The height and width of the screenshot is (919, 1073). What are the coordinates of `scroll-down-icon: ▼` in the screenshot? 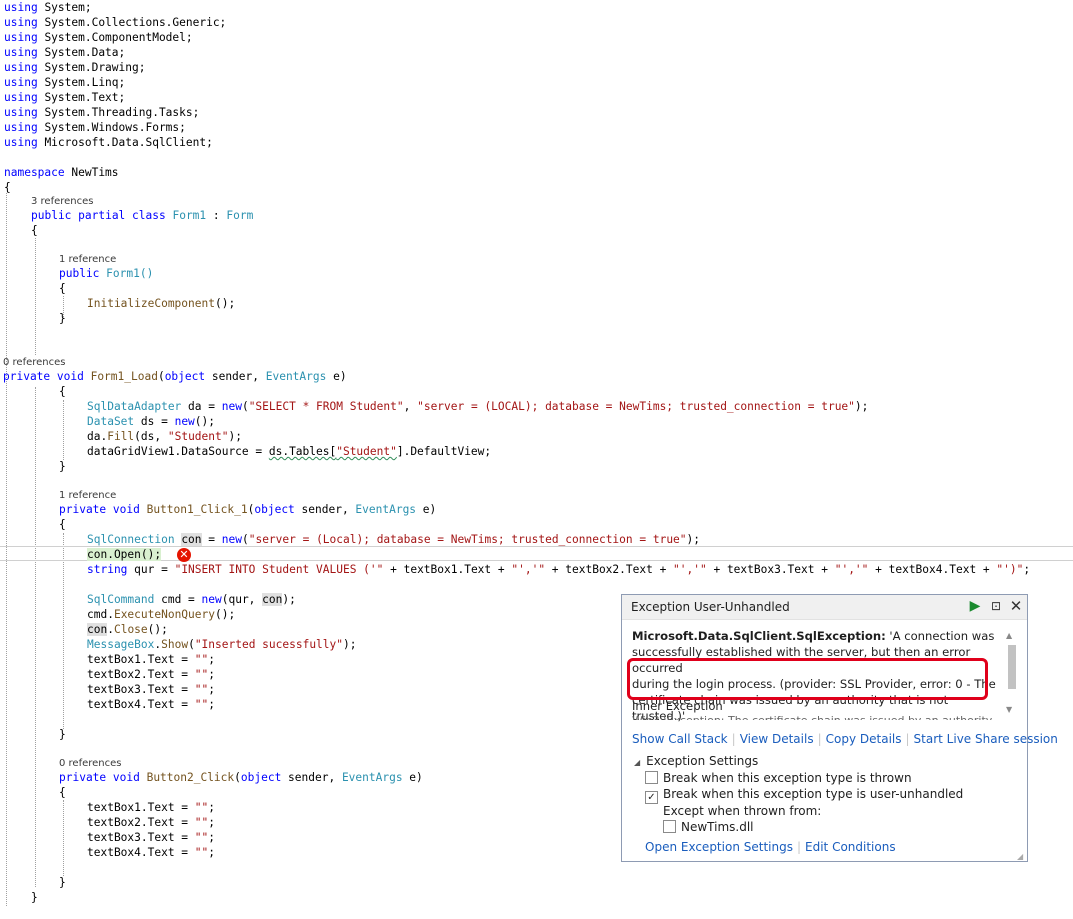 It's located at (1009, 709).